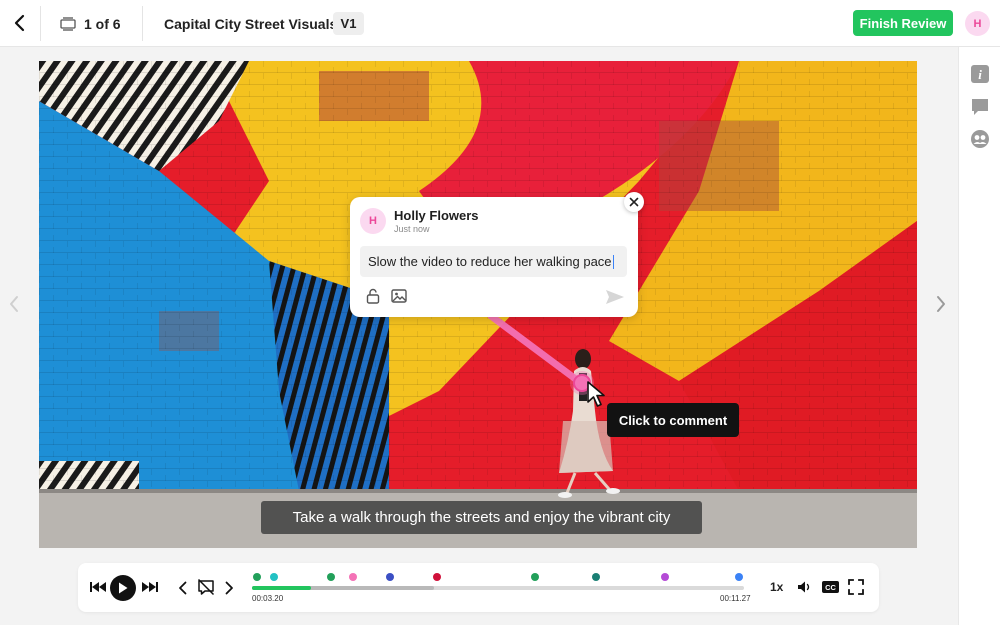 The image size is (1000, 625). I want to click on text-caret, so click(613, 261).